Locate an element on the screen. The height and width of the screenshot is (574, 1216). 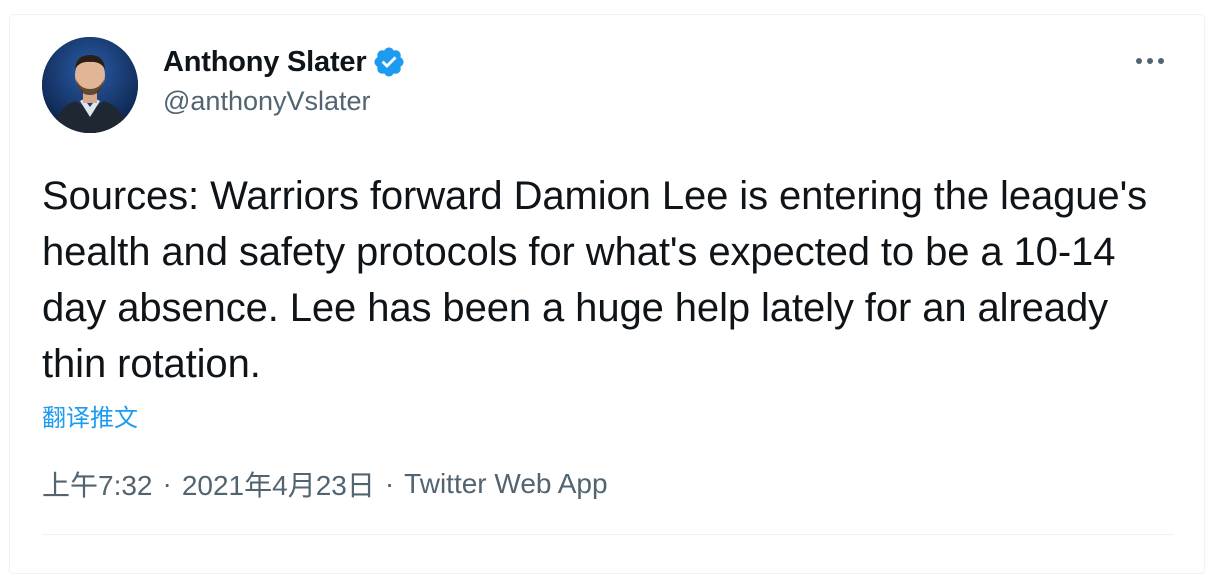
avatar-photo-icon is located at coordinates (90, 85).